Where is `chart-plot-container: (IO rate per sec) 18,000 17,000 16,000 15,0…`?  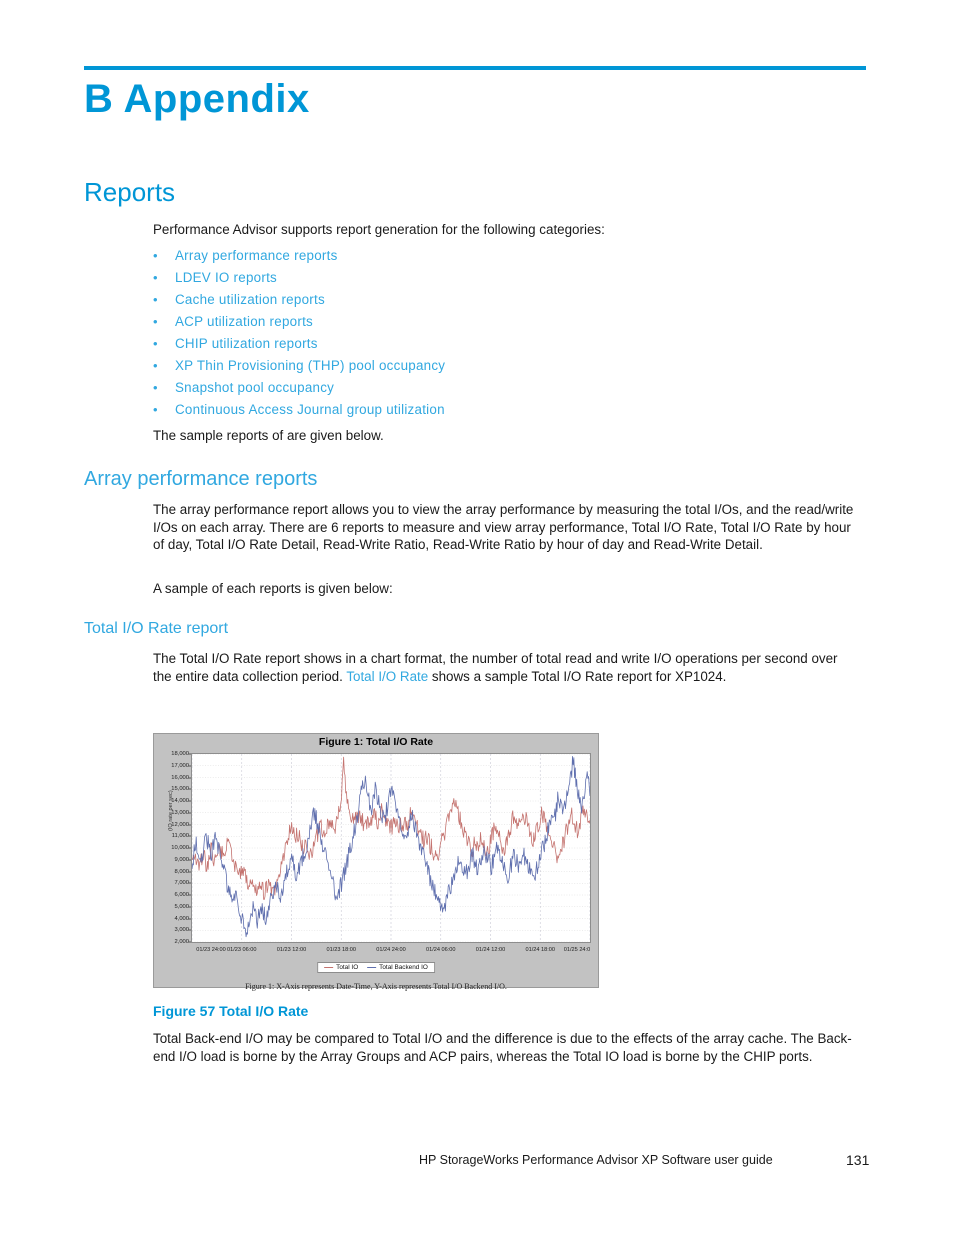 chart-plot-container: (IO rate per sec) 18,000 17,000 16,000 15,0… is located at coordinates (379, 852).